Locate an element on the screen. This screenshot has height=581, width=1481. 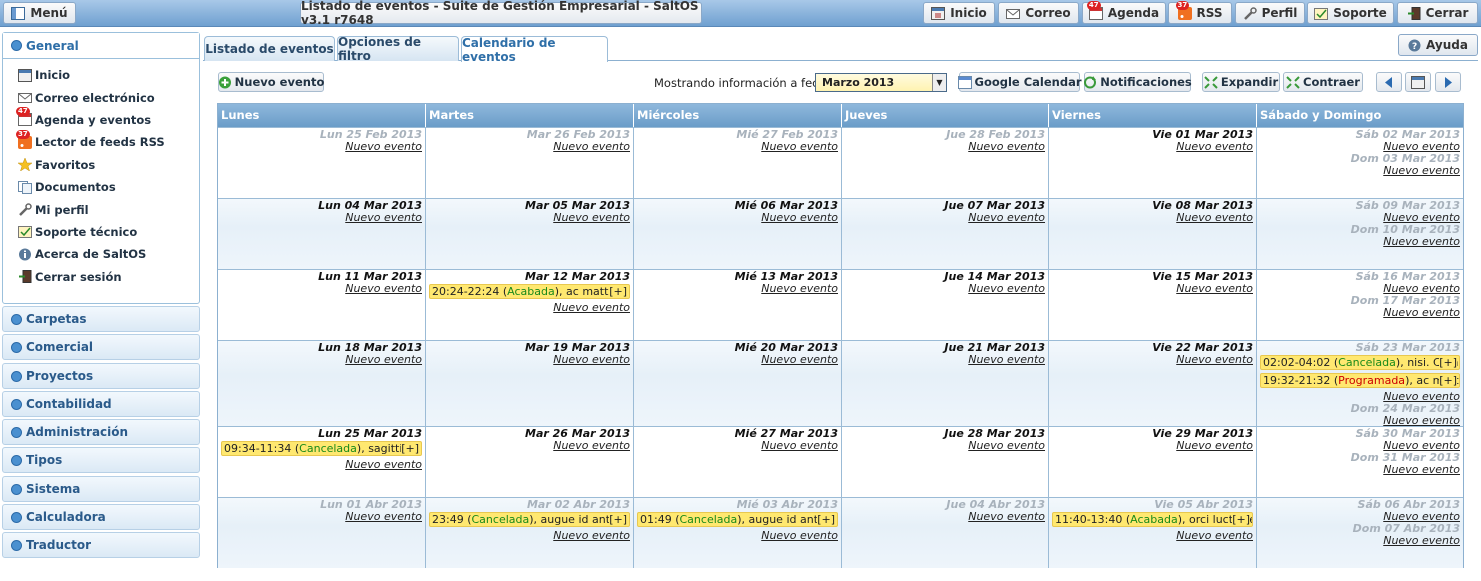
calendar-event: 02:02-04:02 (Cancelada), nisi. Cum [+] is located at coordinates (1360, 362).